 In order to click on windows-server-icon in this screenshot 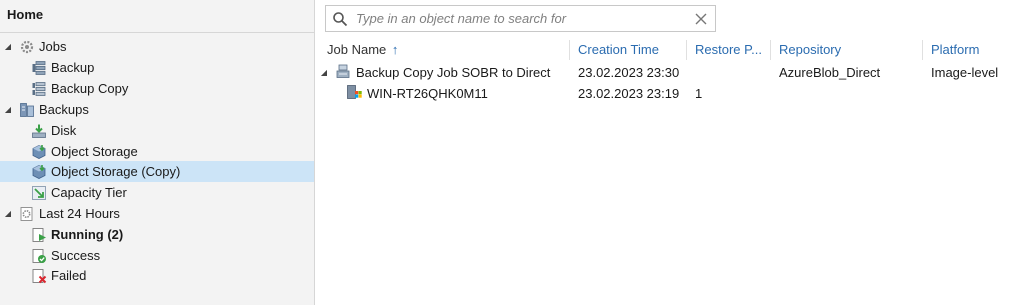, I will do `click(354, 92)`.